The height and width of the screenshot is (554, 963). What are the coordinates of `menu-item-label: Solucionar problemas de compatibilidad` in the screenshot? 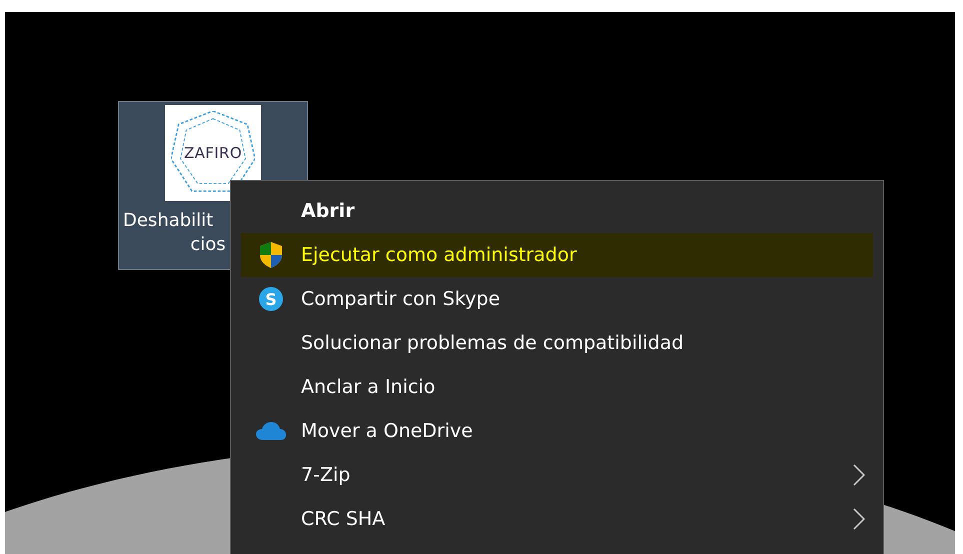 It's located at (492, 343).